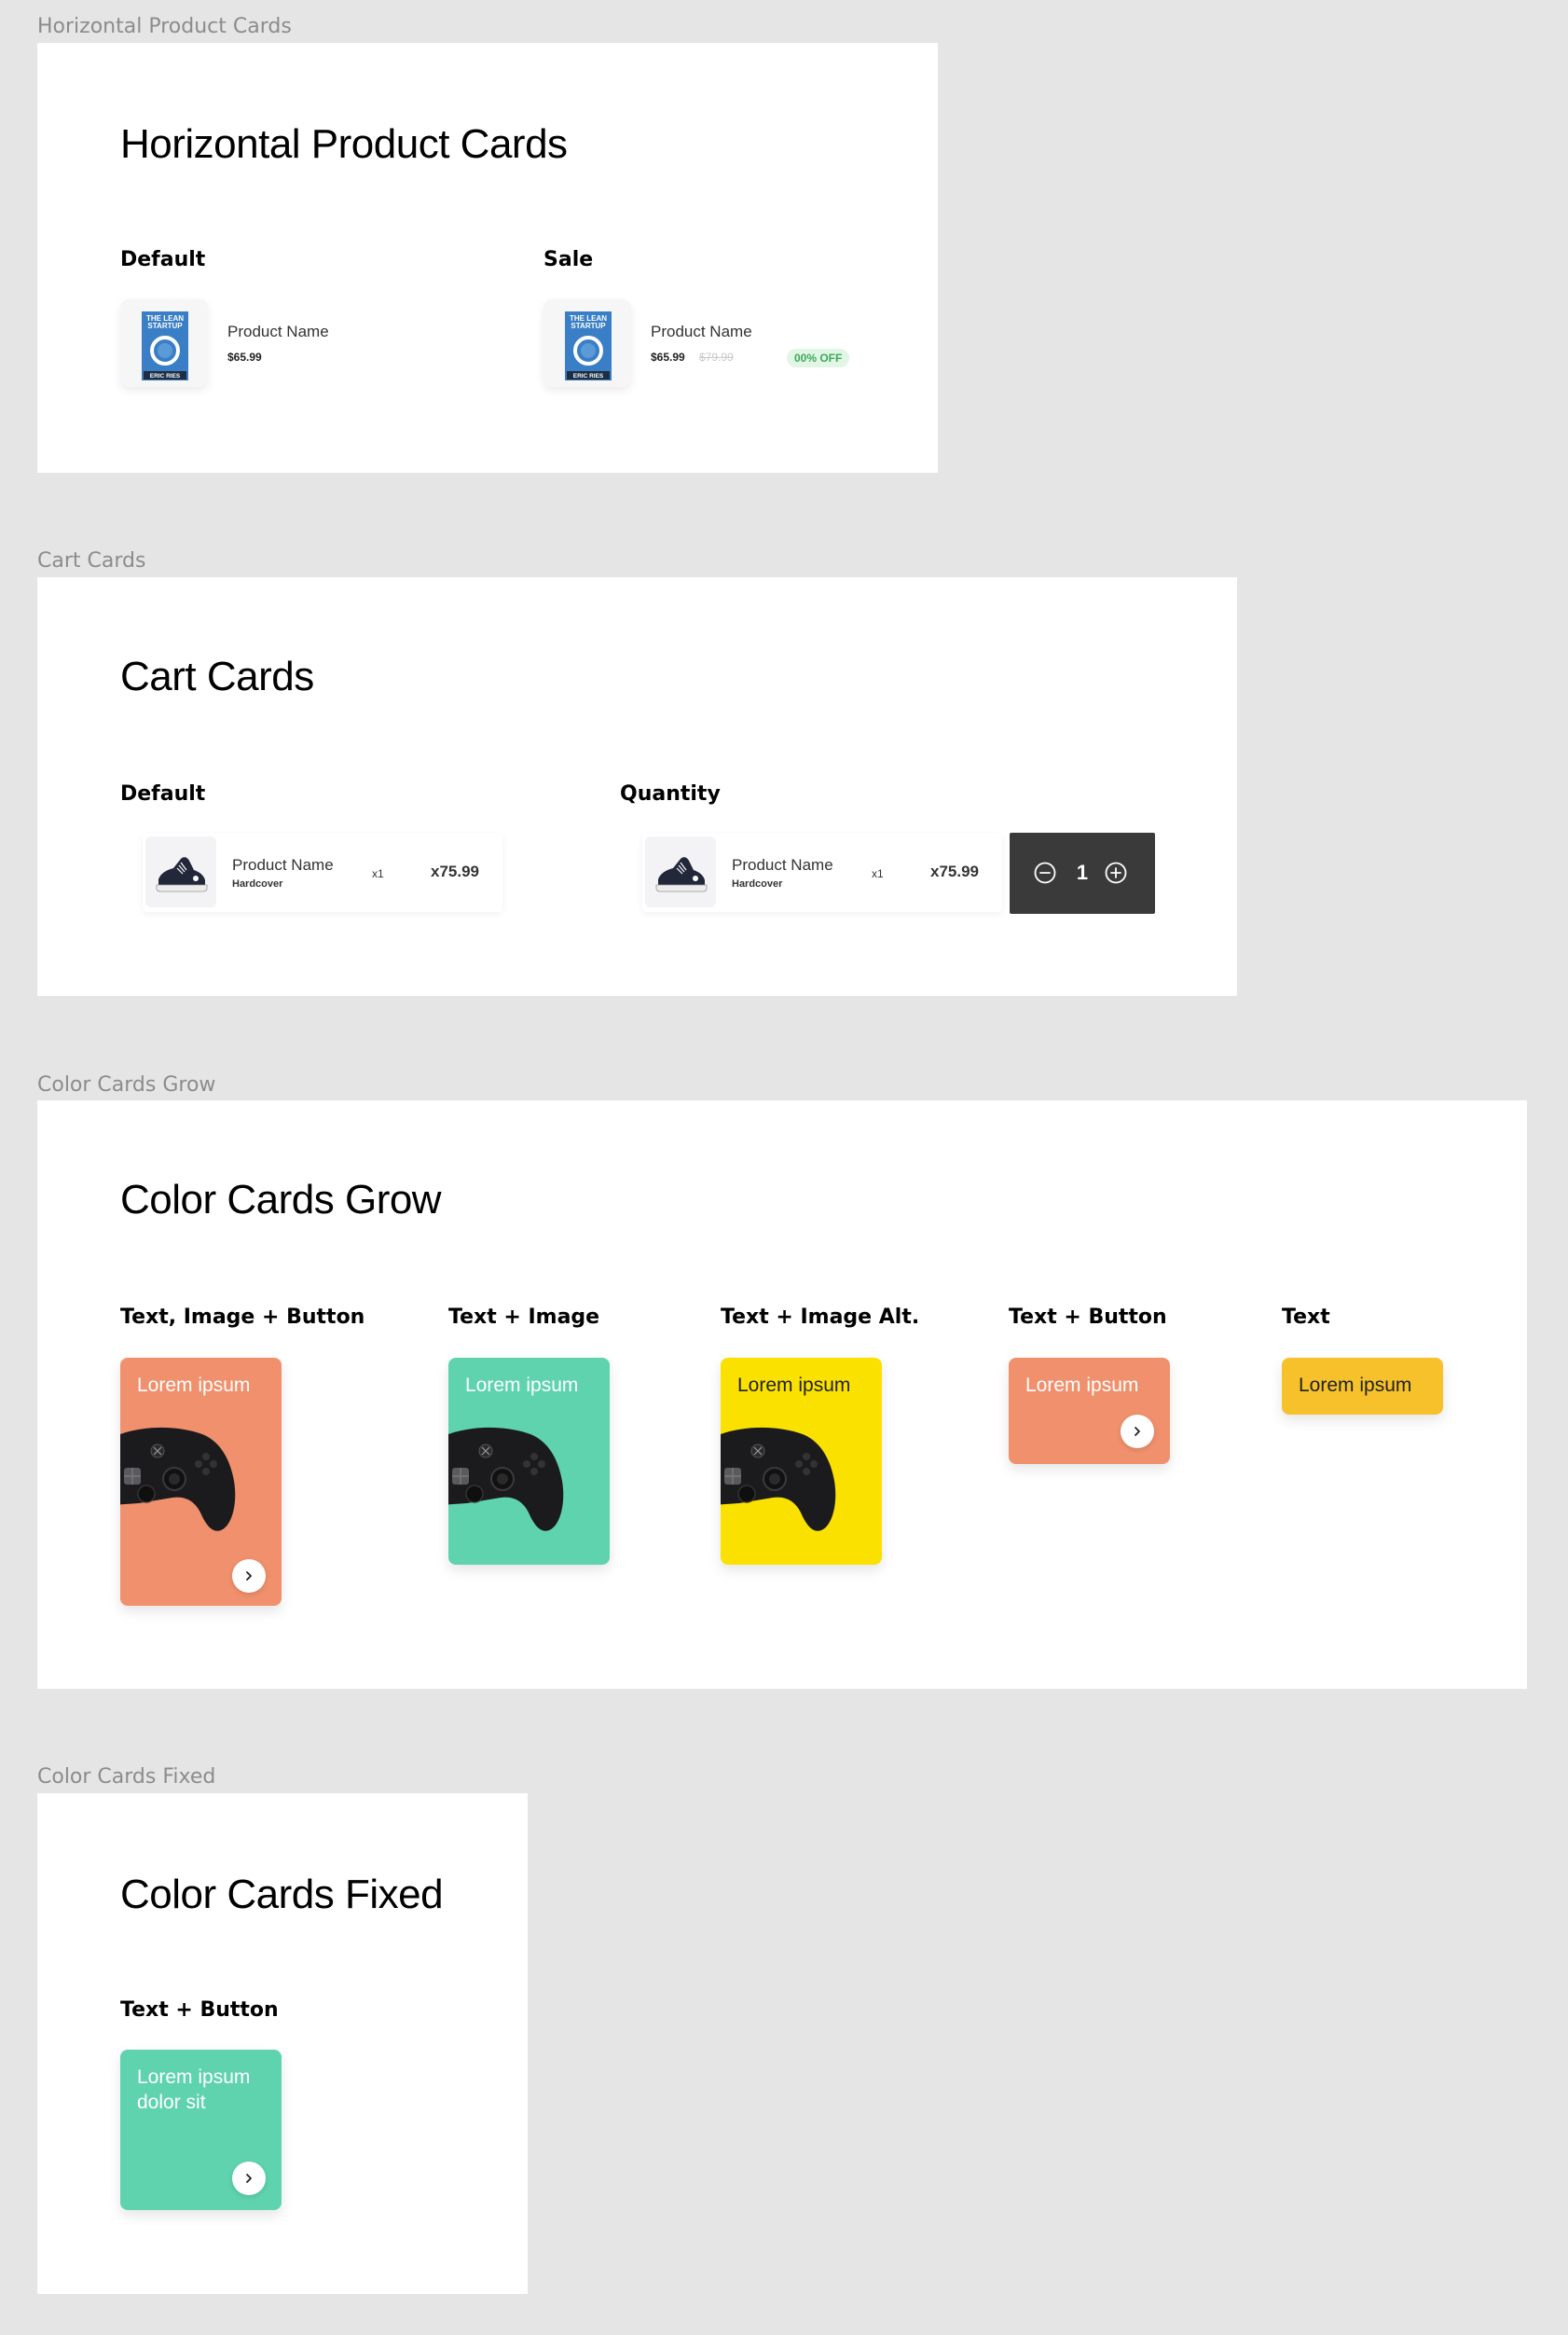 This screenshot has height=2335, width=1568. I want to click on quantity-value: 1, so click(1082, 873).